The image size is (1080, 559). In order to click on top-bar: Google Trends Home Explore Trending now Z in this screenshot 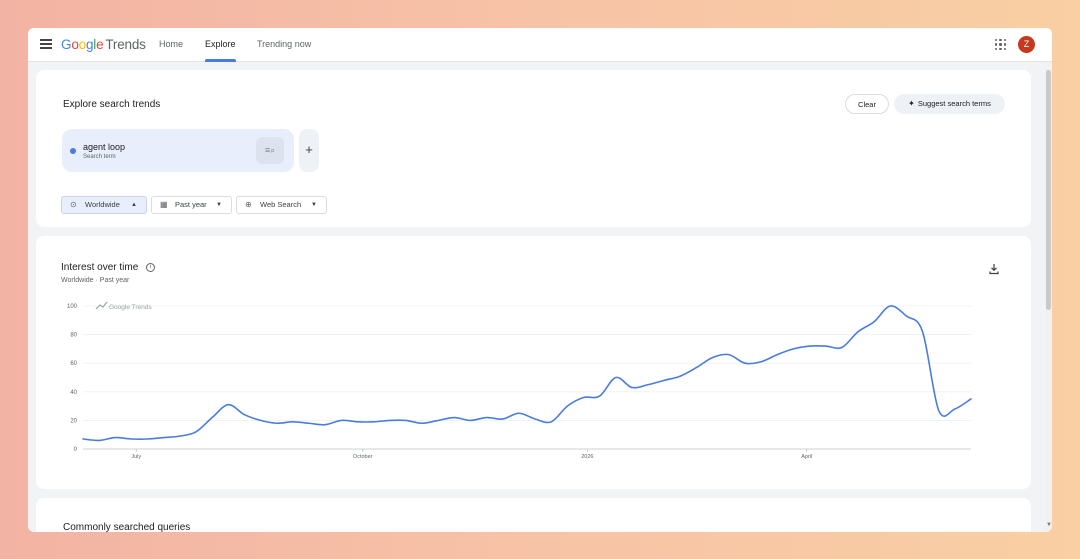, I will do `click(540, 45)`.